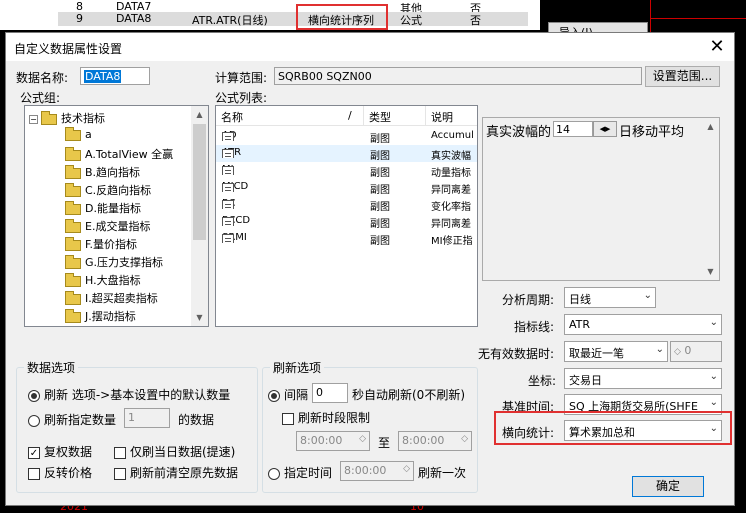  What do you see at coordinates (710, 199) in the screenshot?
I see `param-scrollbar: ▲ ▼` at bounding box center [710, 199].